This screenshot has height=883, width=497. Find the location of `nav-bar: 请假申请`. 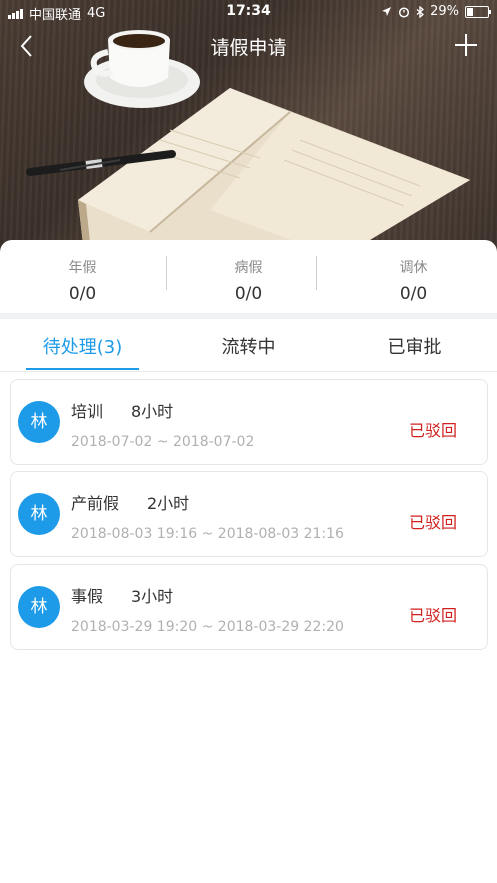

nav-bar: 请假申请 is located at coordinates (248, 46).